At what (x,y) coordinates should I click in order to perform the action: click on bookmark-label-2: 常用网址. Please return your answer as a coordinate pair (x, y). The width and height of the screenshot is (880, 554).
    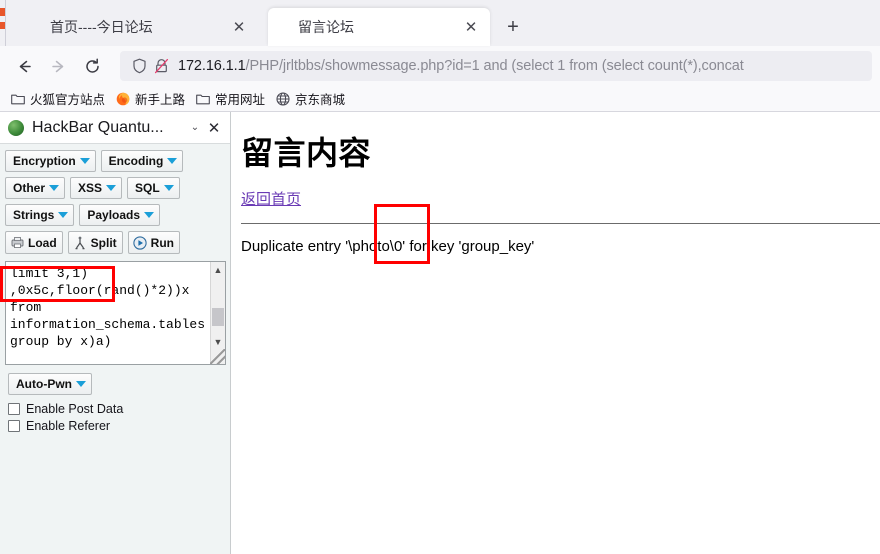
    Looking at the image, I should click on (240, 100).